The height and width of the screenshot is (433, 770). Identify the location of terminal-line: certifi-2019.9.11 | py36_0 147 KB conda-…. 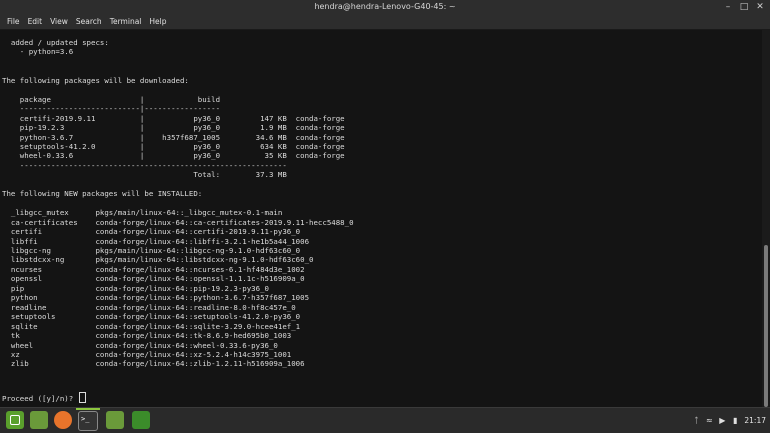
(173, 118).